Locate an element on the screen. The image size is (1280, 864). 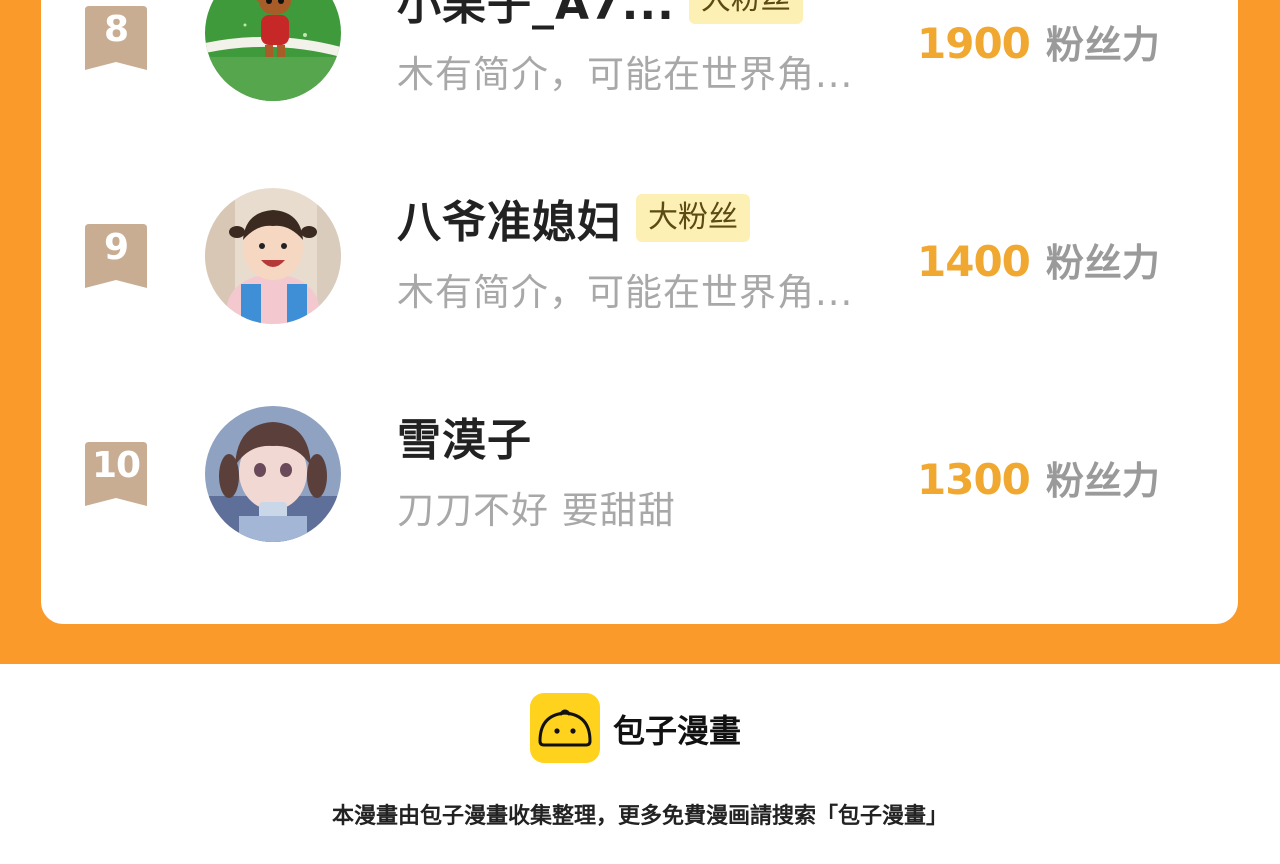
rank-number: 8 is located at coordinates (116, 29).